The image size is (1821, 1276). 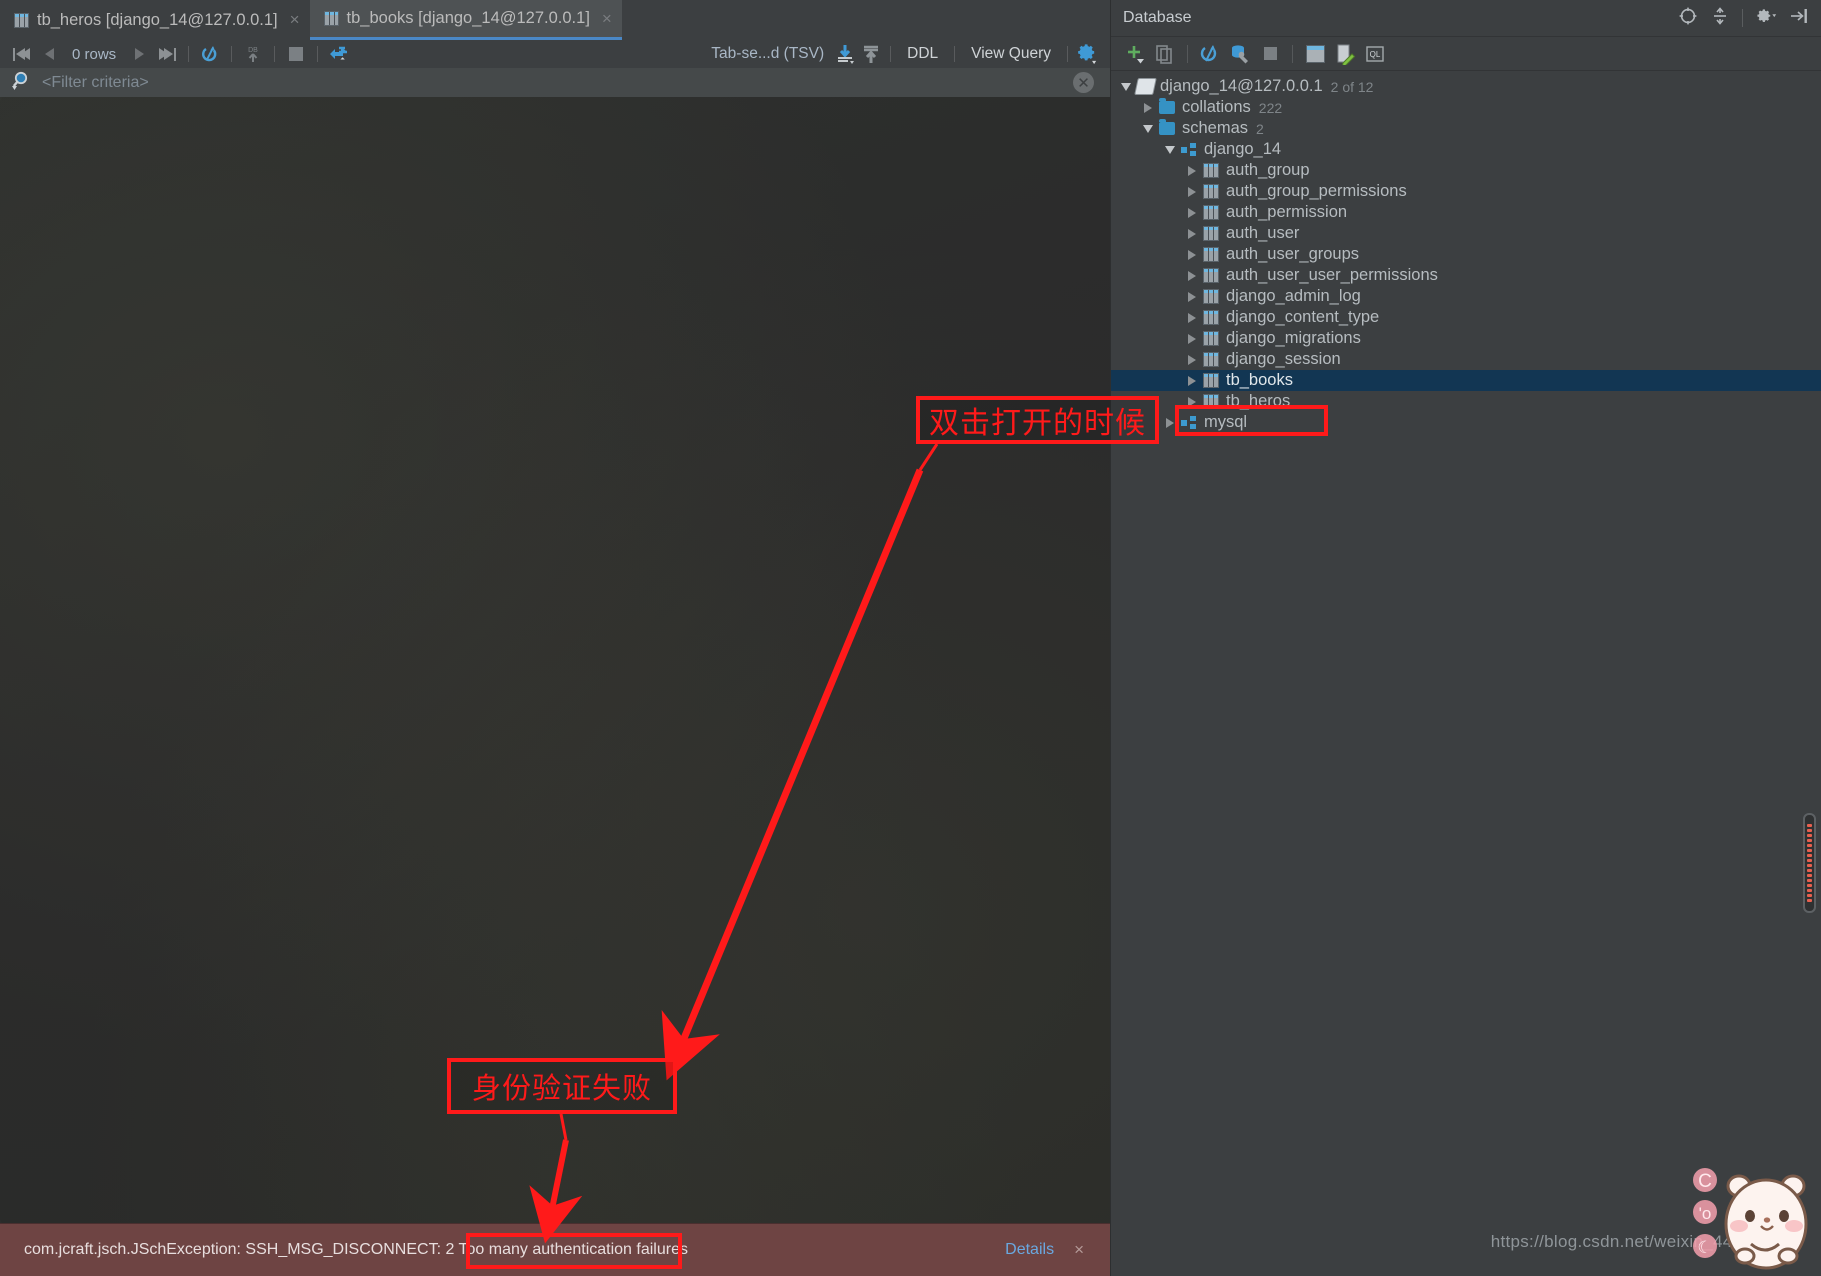 What do you see at coordinates (1466, 275) in the screenshot?
I see `tree-node-auth-user-user-permissions: auth_user_user_permissions` at bounding box center [1466, 275].